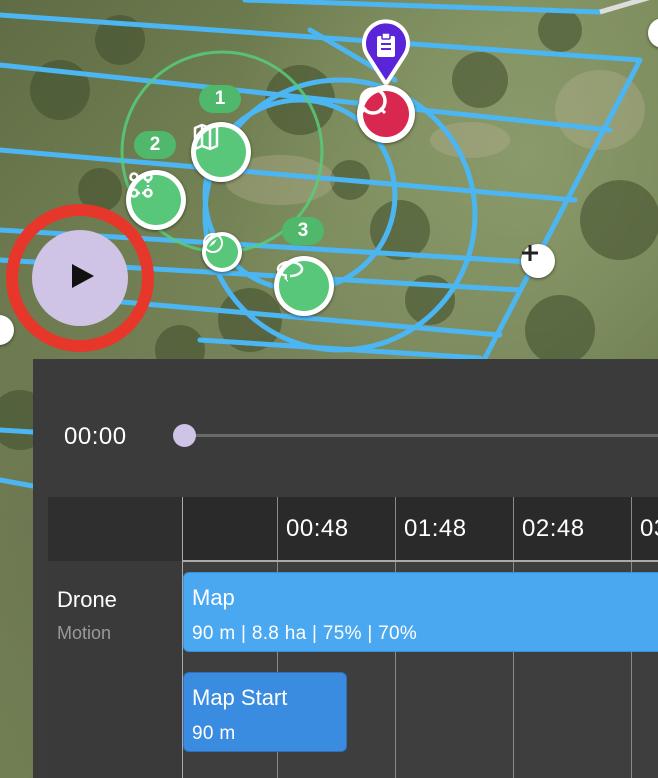 This screenshot has height=778, width=658. Describe the element at coordinates (386, 51) in the screenshot. I see `poi-pin` at that location.